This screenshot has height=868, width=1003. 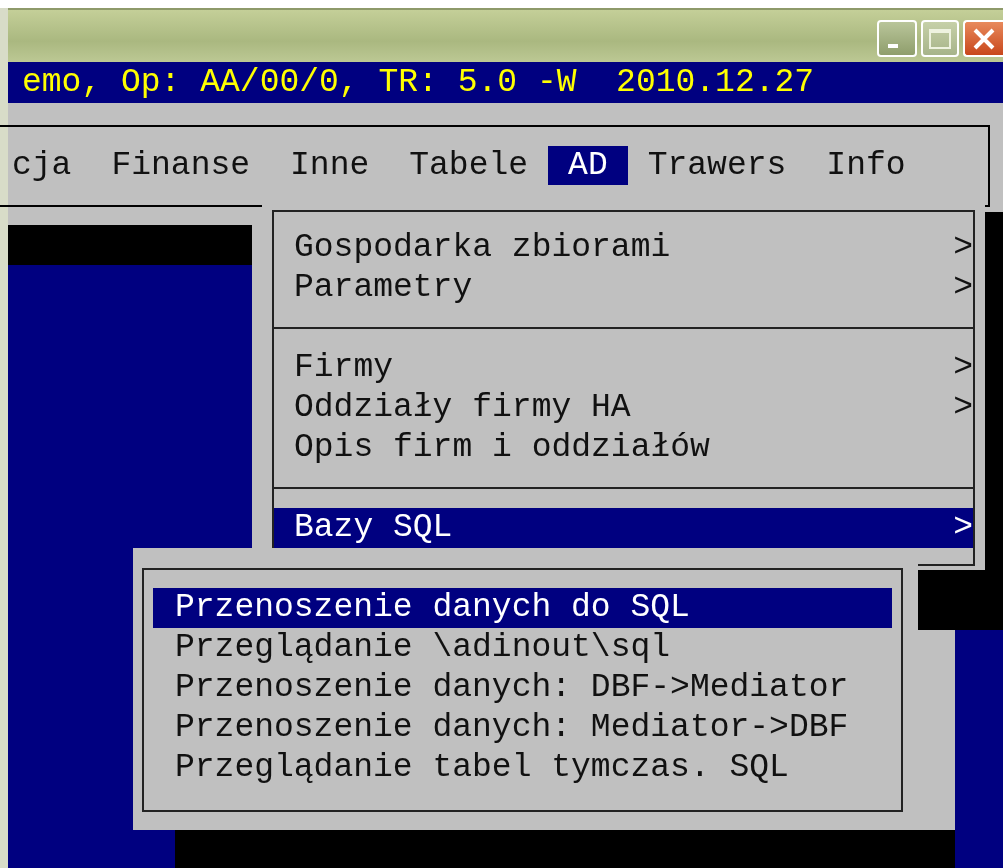 What do you see at coordinates (866, 165) in the screenshot?
I see `menu-item: Info` at bounding box center [866, 165].